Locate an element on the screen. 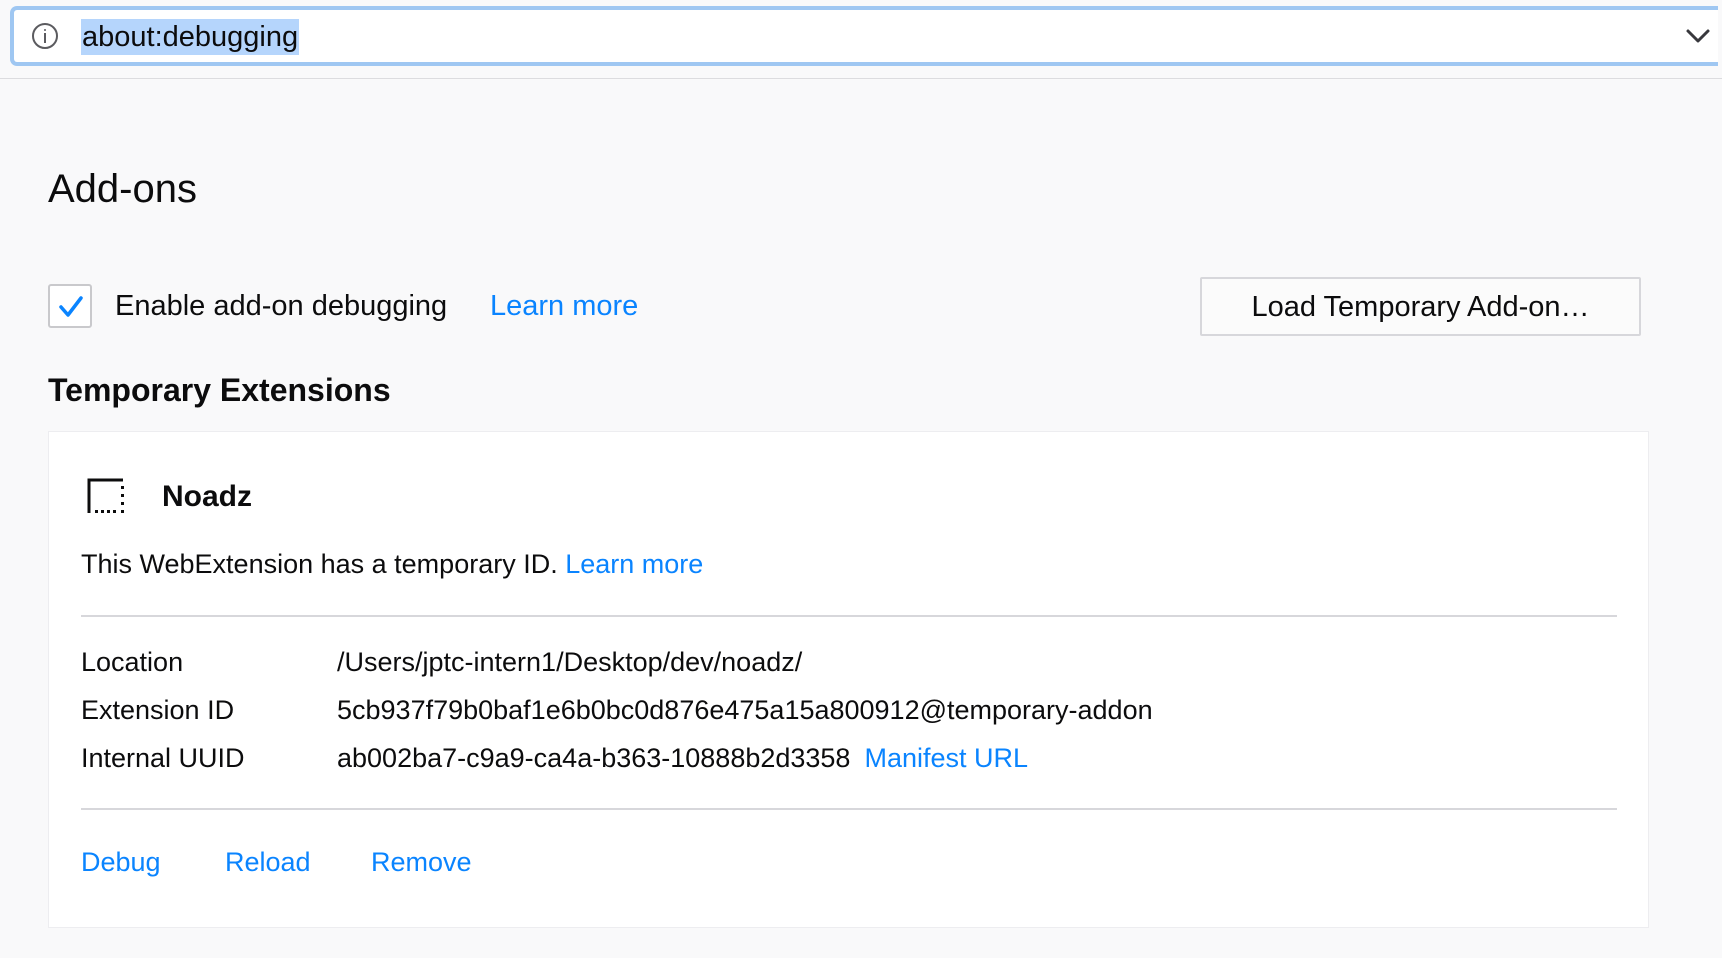 The width and height of the screenshot is (1722, 958). remove-link: Remove is located at coordinates (421, 862).